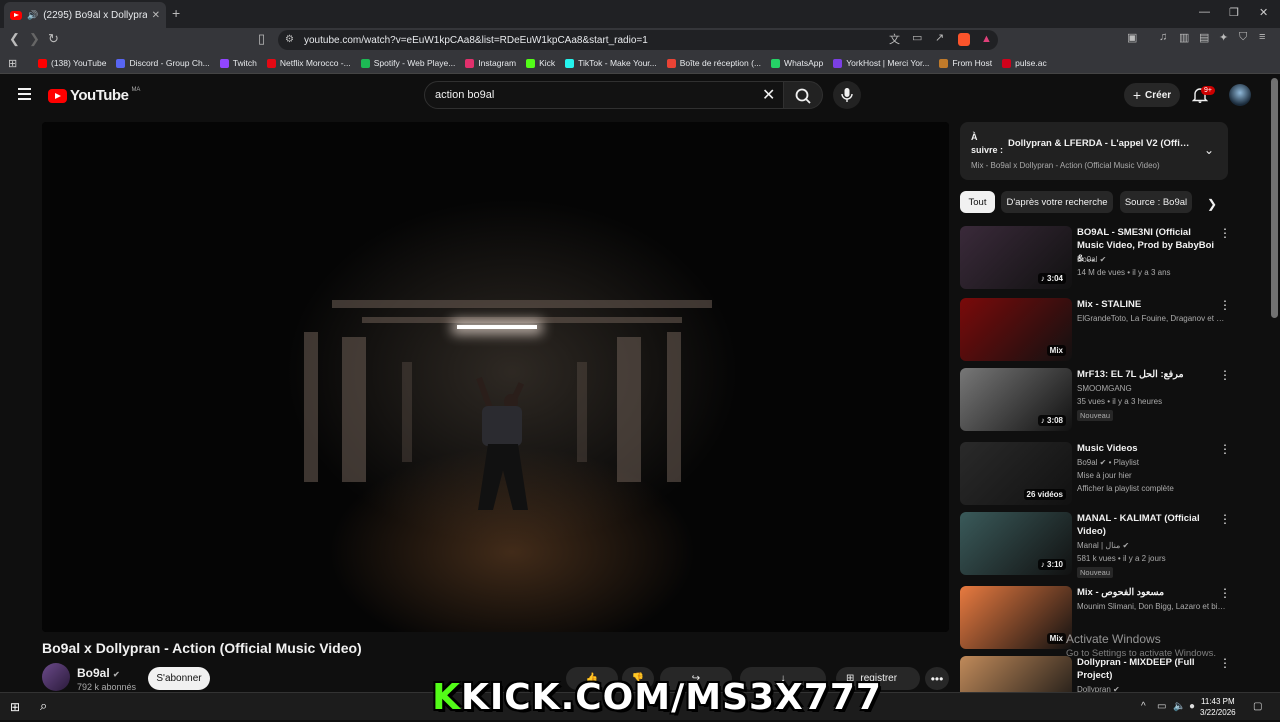  What do you see at coordinates (85, 15) in the screenshot?
I see `browser-tab-active: 🔊 (2295) Bo9al x Dollypran - Ac ✕` at bounding box center [85, 15].